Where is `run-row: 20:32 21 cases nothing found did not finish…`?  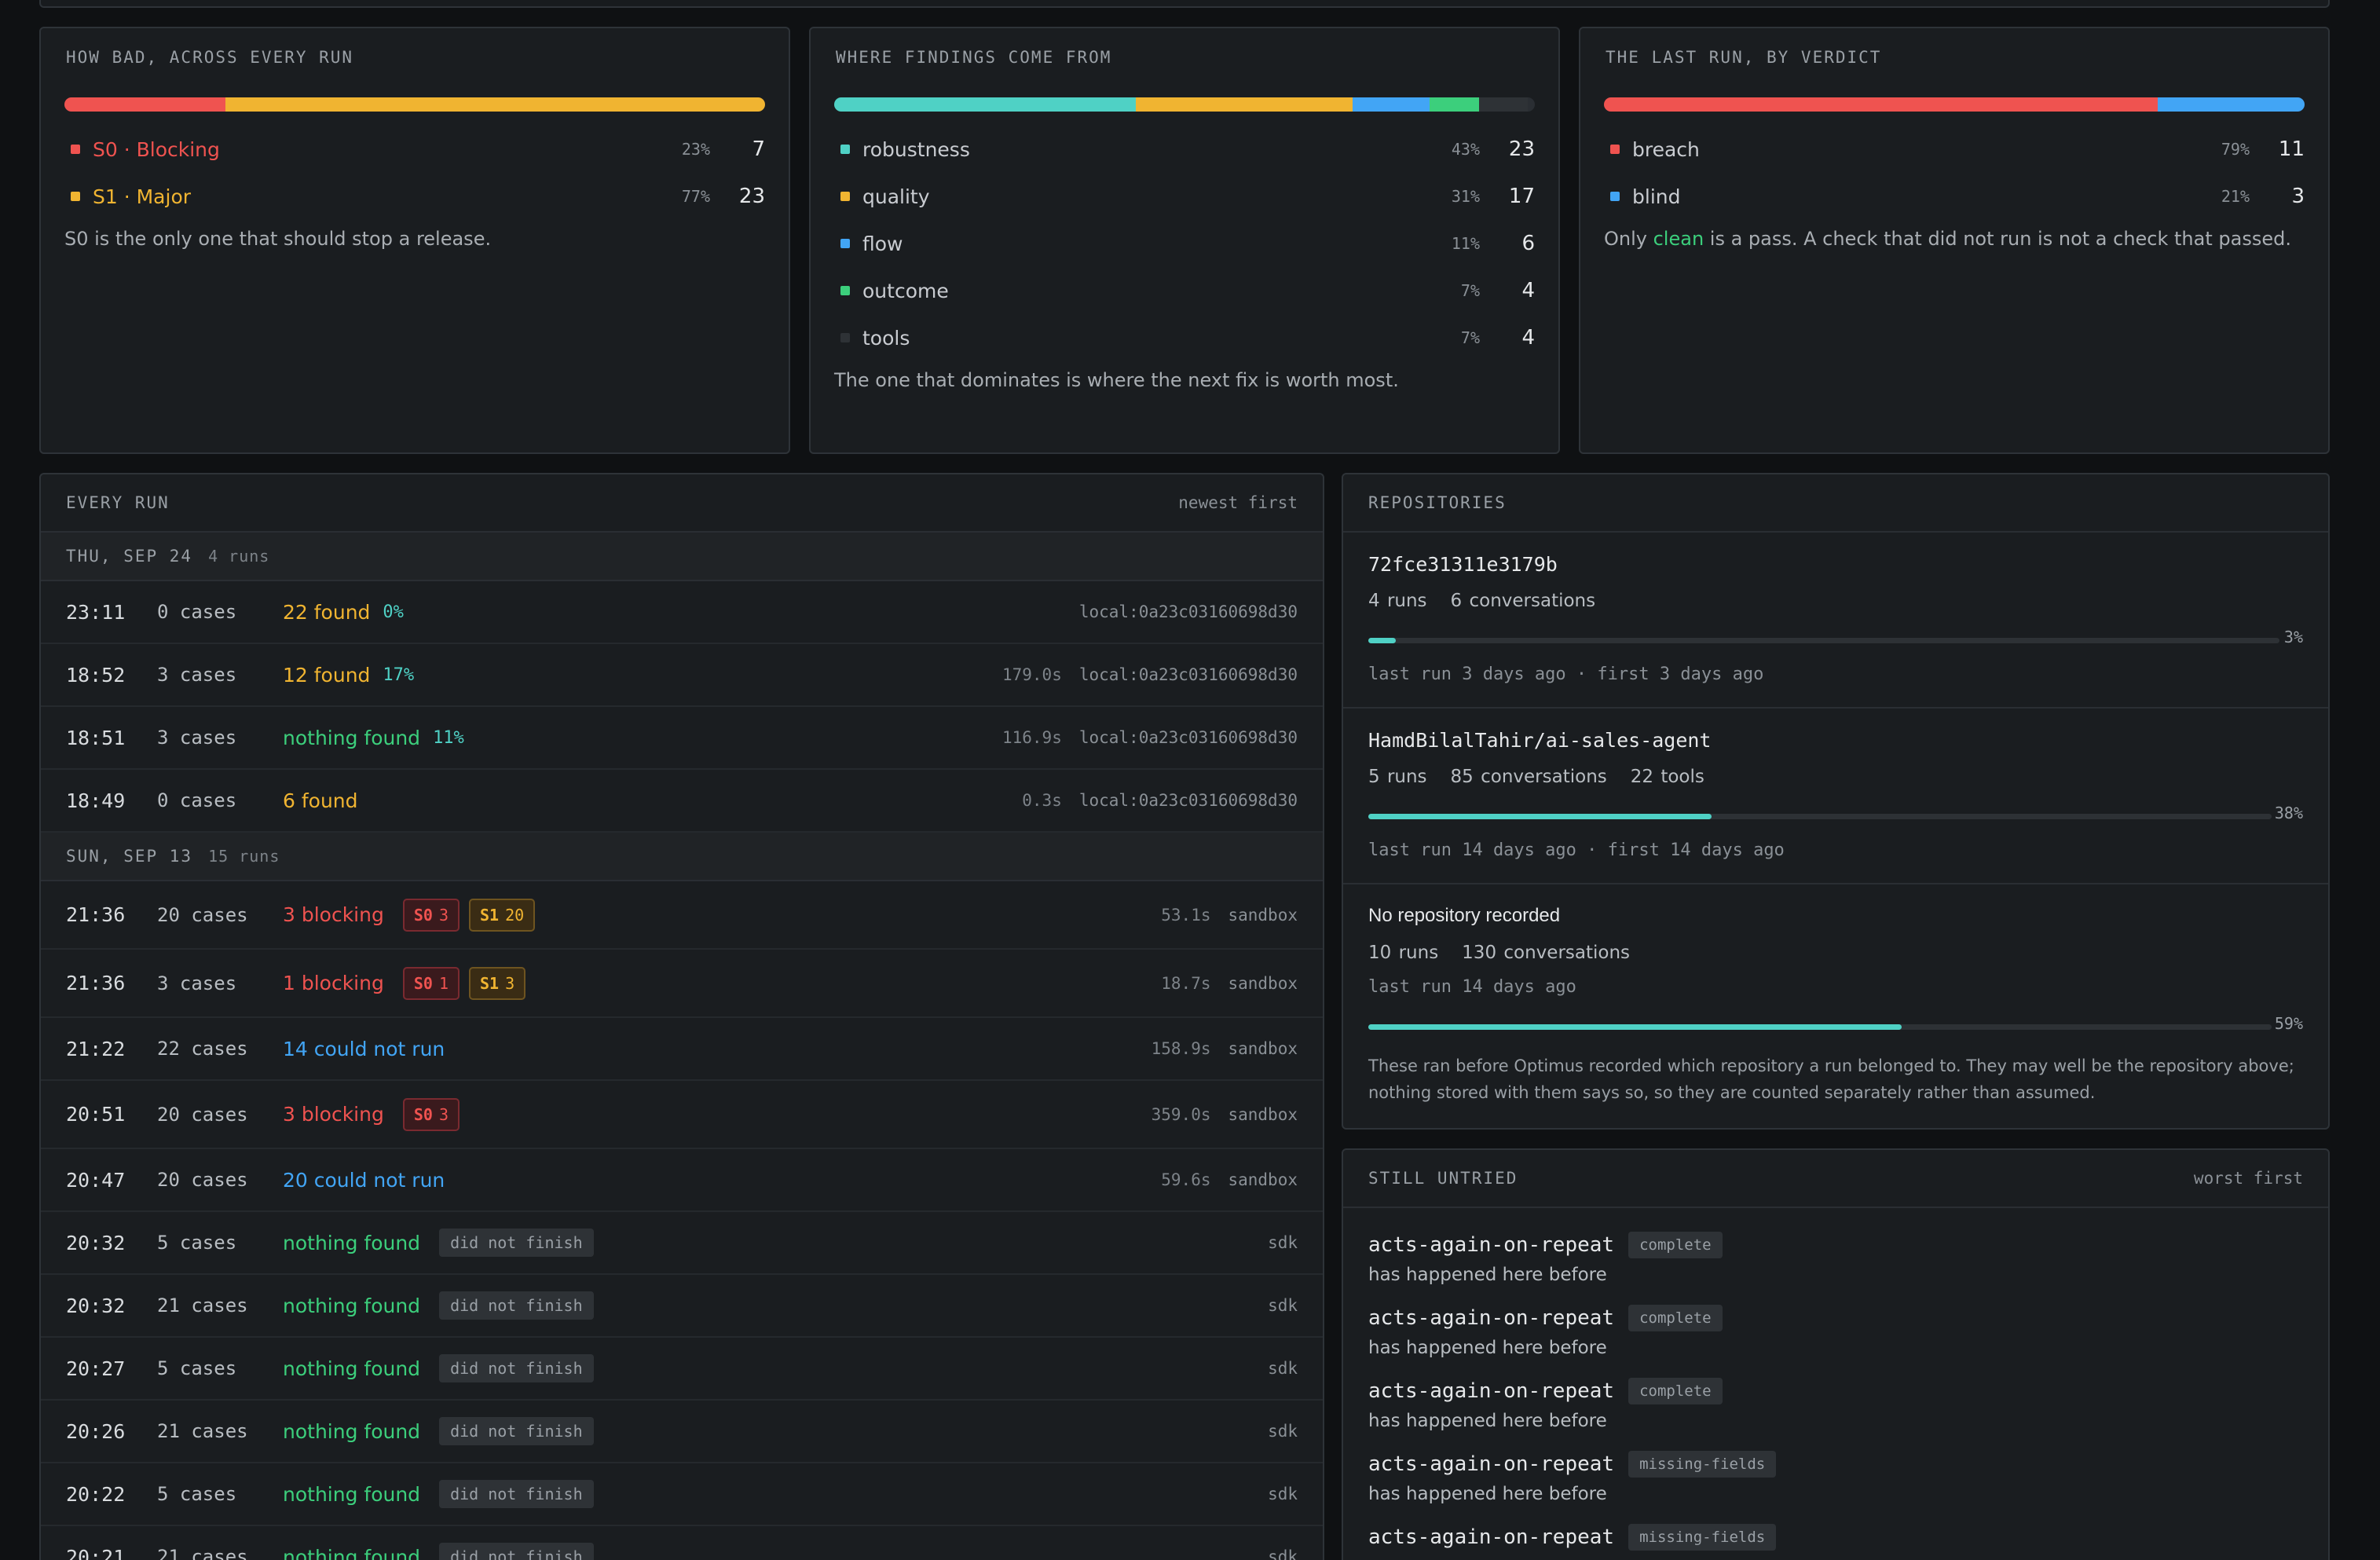 run-row: 20:32 21 cases nothing found did not finish… is located at coordinates (682, 1306).